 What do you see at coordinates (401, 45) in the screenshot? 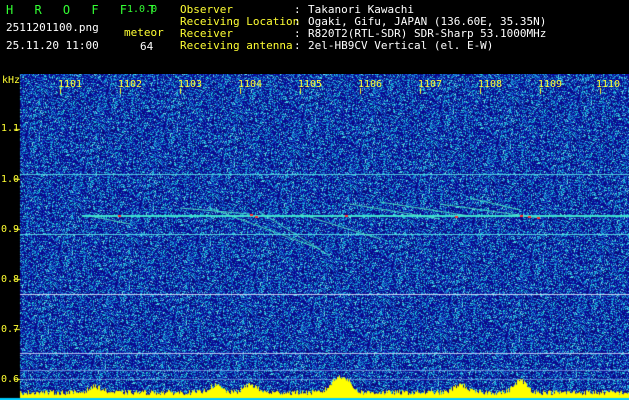
I see `antenna-value: 2el-HB9CV Vertical (el. E-W)` at bounding box center [401, 45].